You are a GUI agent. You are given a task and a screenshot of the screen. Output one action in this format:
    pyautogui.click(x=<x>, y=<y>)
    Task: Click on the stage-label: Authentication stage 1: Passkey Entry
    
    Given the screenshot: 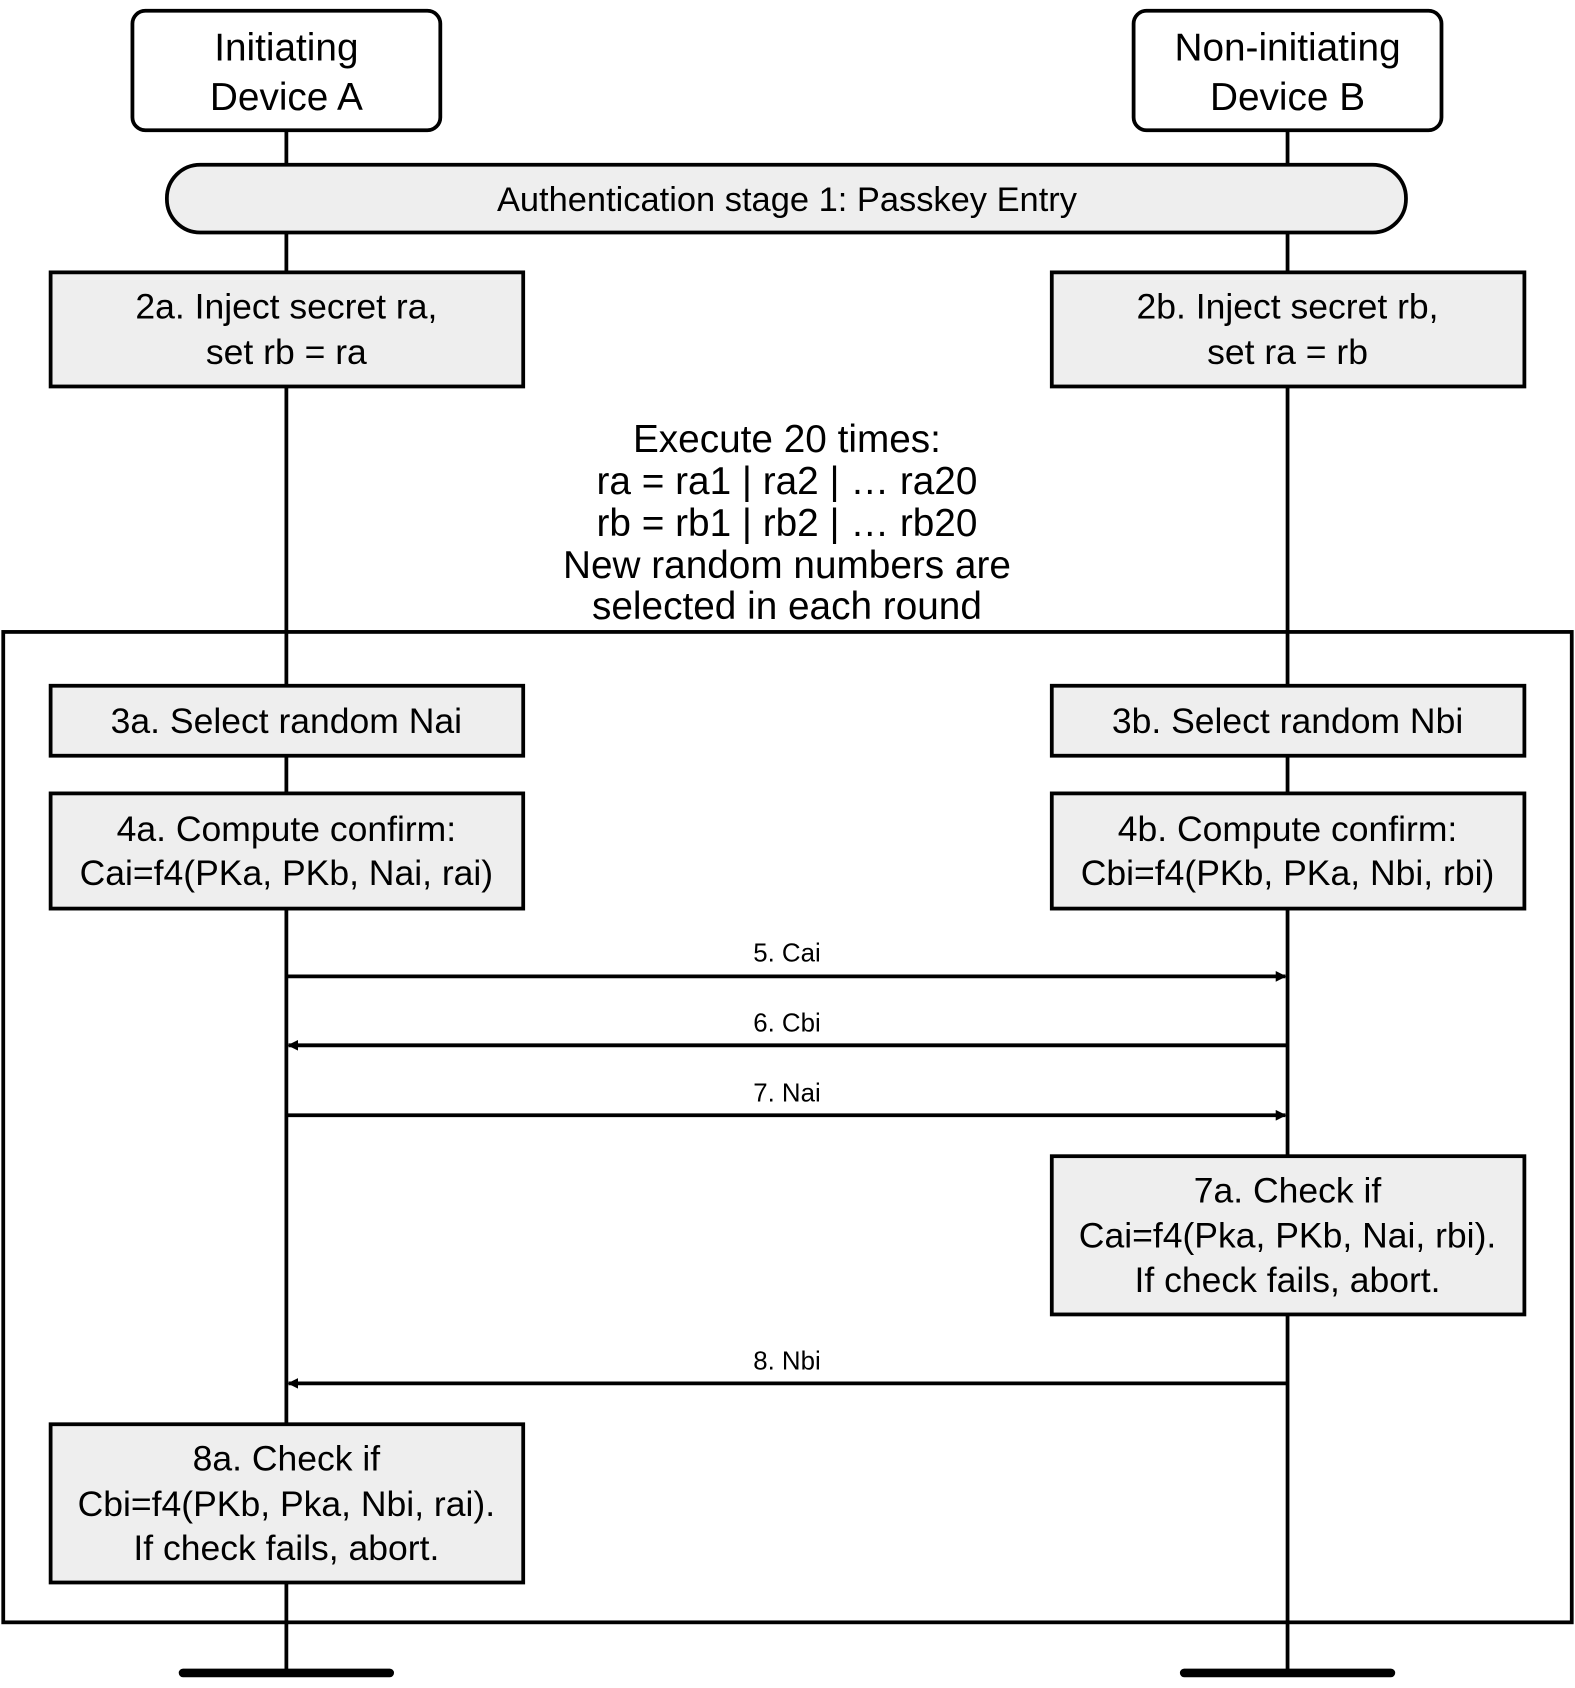 What is the action you would take?
    pyautogui.click(x=787, y=200)
    